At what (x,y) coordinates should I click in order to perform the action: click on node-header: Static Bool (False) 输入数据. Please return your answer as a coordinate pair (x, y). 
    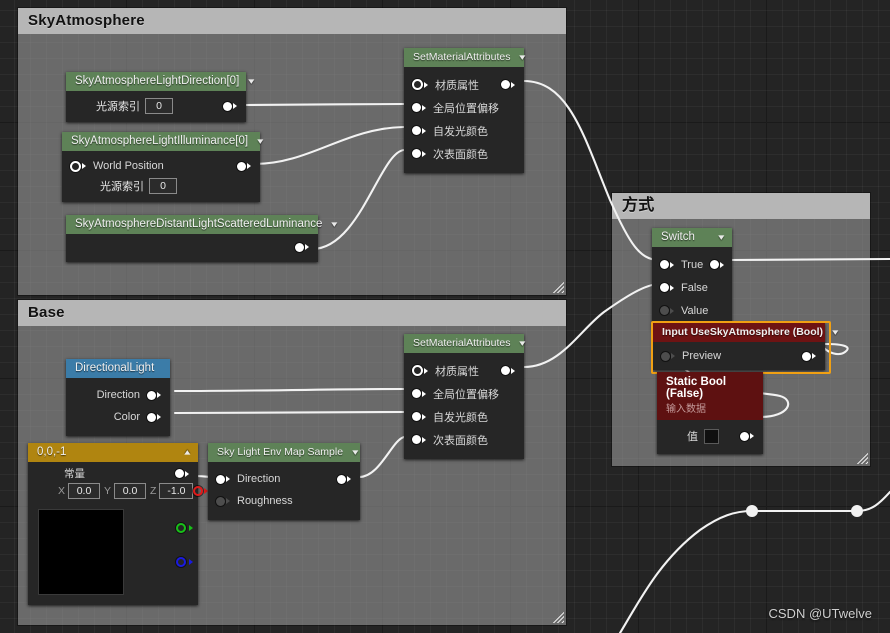
    Looking at the image, I should click on (710, 396).